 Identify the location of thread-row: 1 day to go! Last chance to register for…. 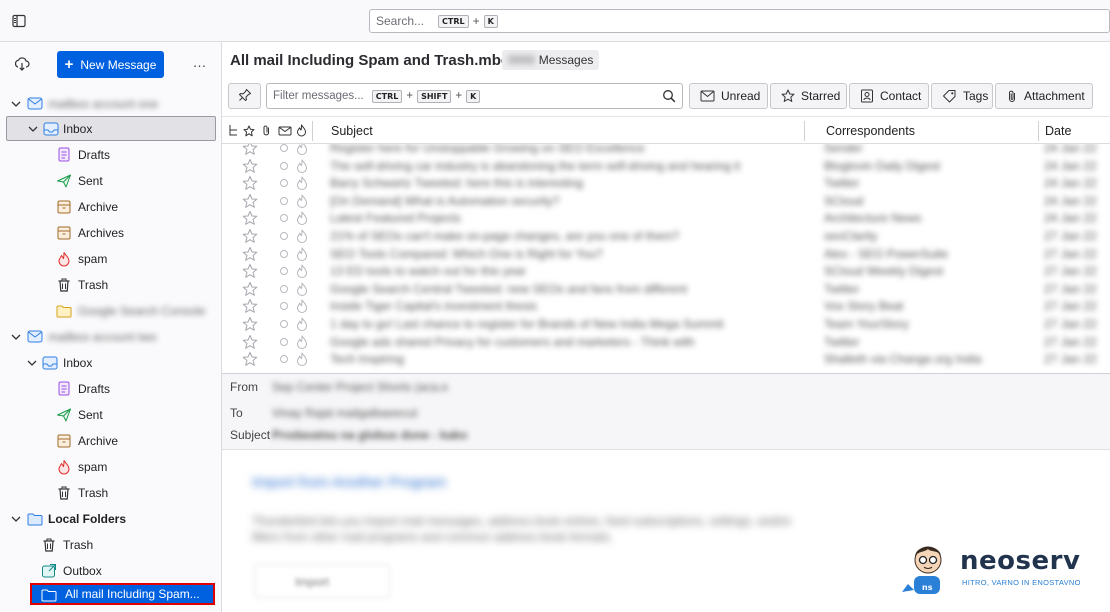
(666, 324).